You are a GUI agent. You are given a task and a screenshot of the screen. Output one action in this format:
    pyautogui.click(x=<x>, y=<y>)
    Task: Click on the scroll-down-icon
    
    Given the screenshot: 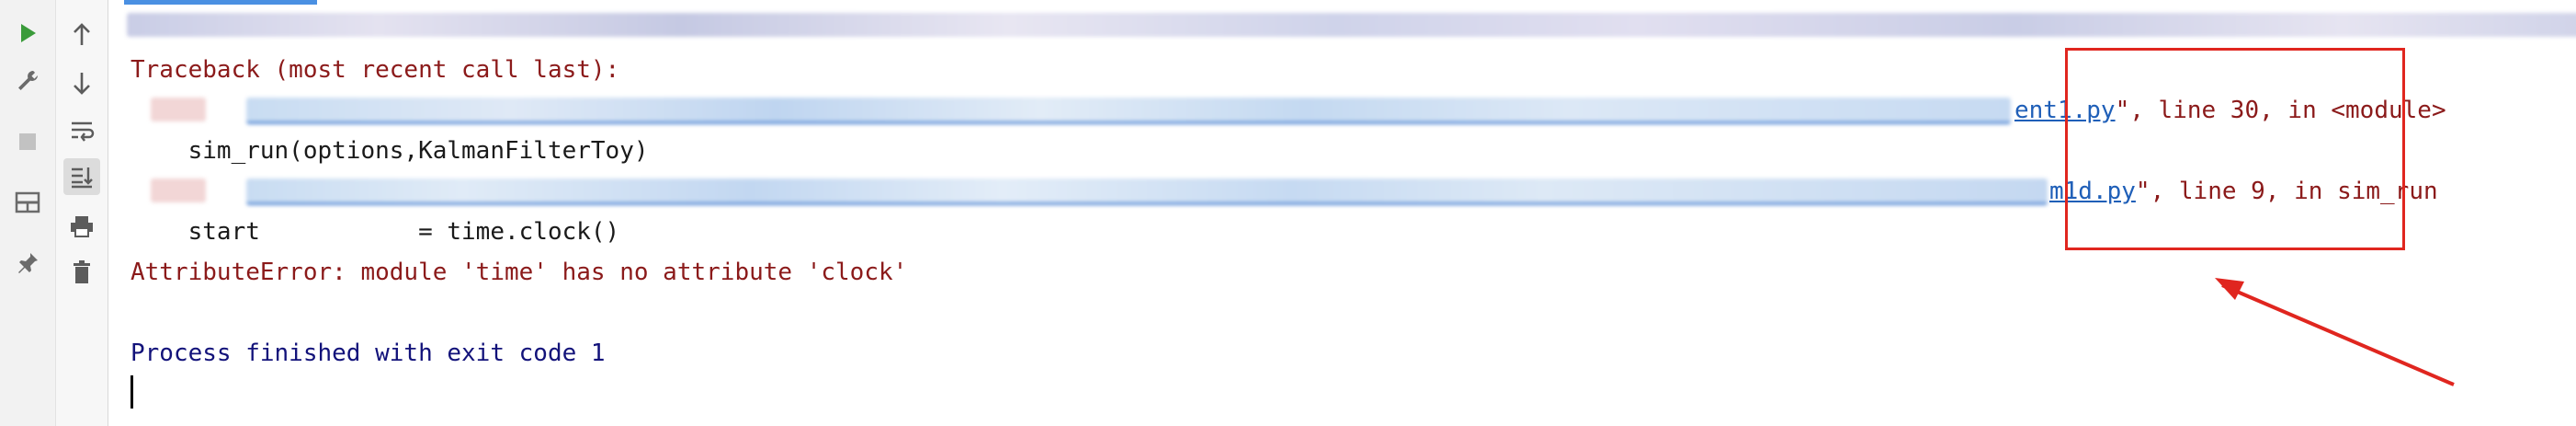 What is the action you would take?
    pyautogui.click(x=81, y=82)
    